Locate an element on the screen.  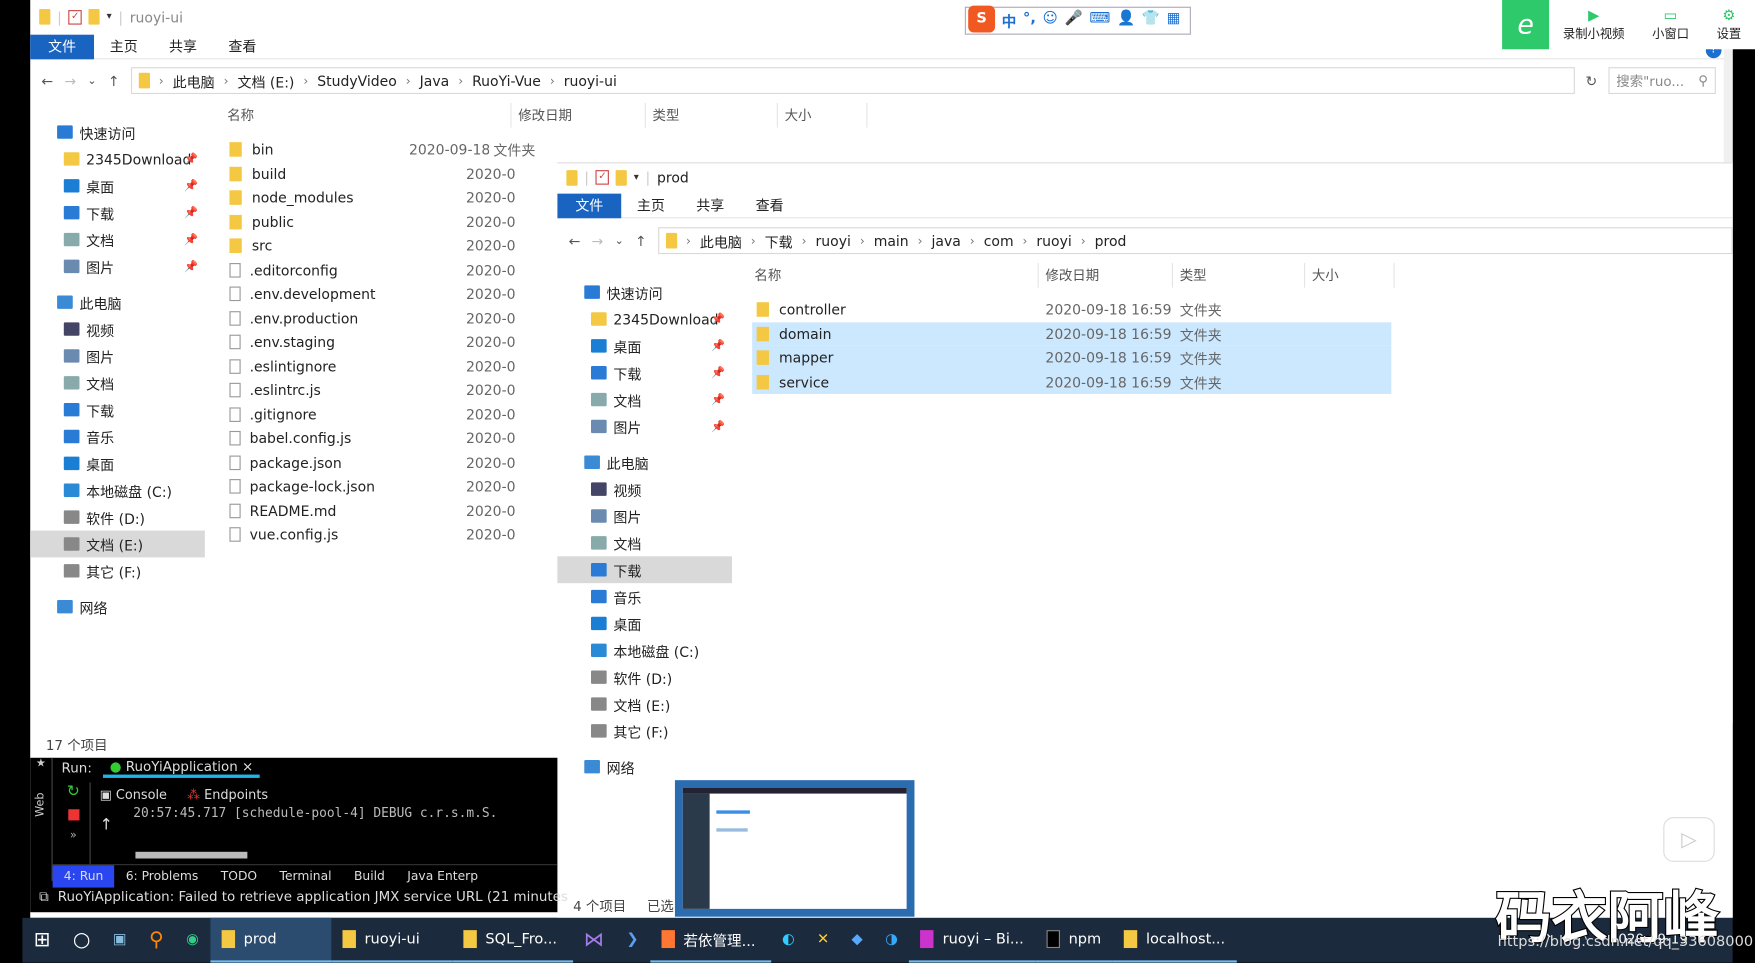
rerun-icon: ↻ is located at coordinates (73, 791).